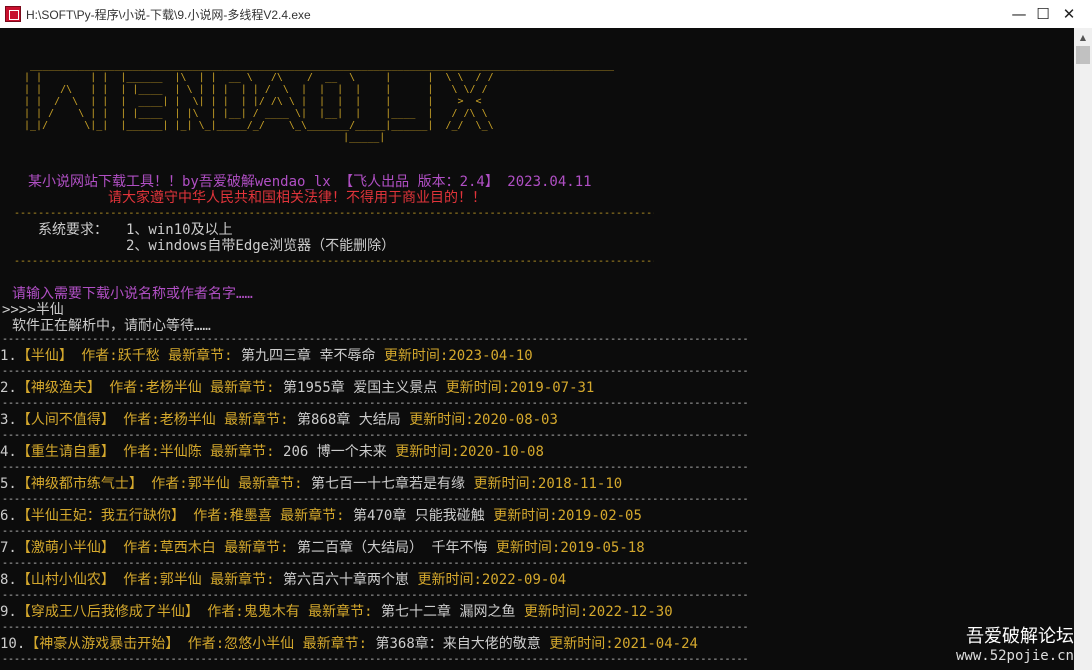 The image size is (1092, 670). I want to click on result-chapter: 第七百一十七章若是有缘, so click(388, 484).